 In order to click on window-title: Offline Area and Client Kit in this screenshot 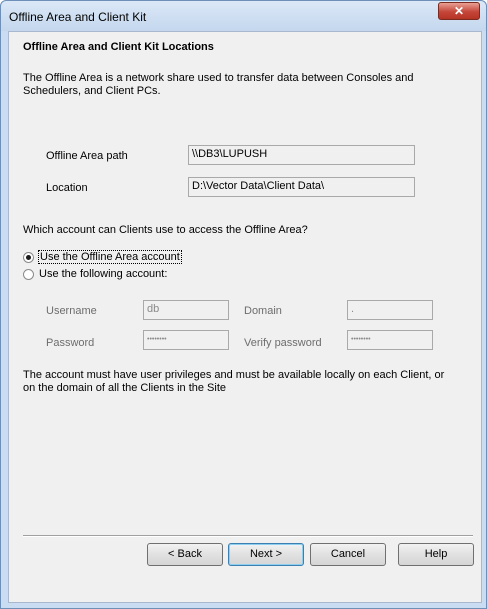, I will do `click(78, 17)`.